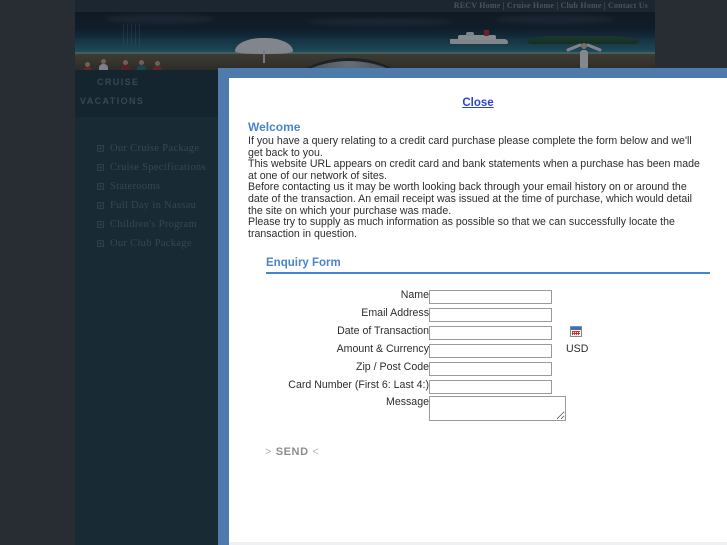  What do you see at coordinates (155, 148) in the screenshot?
I see `sidebar-item-label: Our Cruise Package` at bounding box center [155, 148].